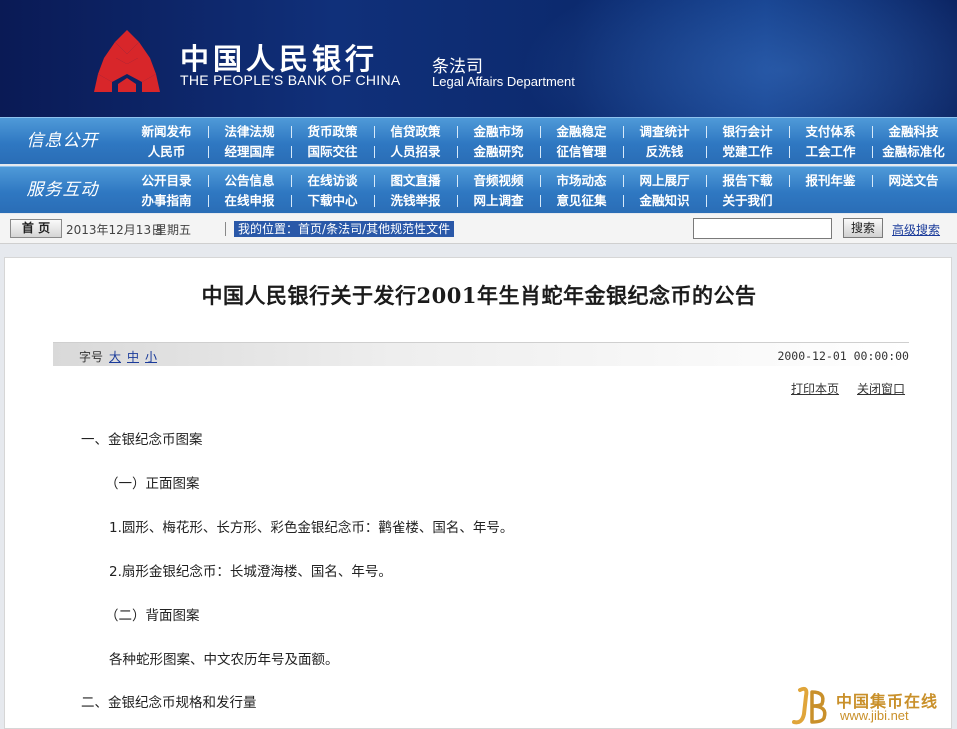 This screenshot has height=729, width=957. I want to click on nav-item: 反洗钱, so click(664, 151).